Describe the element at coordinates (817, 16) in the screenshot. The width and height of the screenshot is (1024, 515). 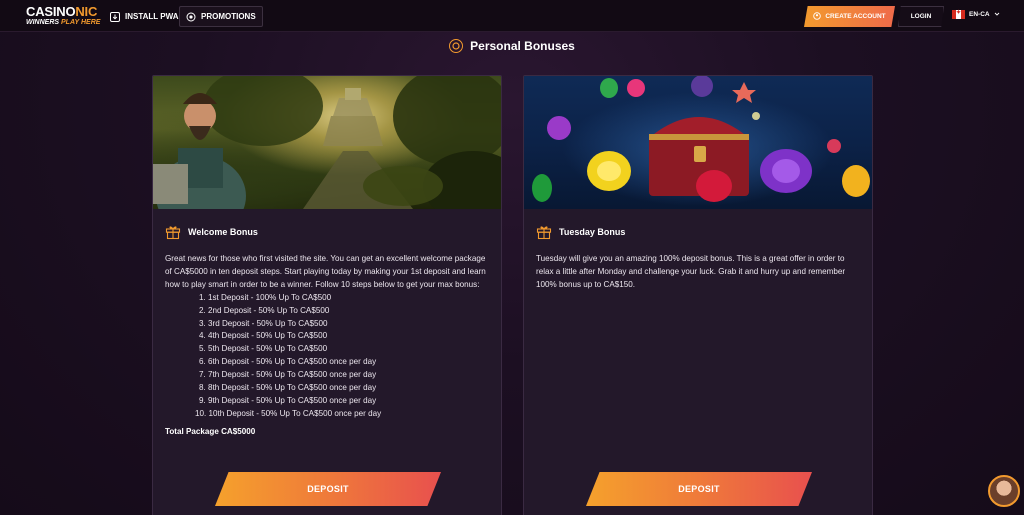
I see `user-plus-icon` at that location.